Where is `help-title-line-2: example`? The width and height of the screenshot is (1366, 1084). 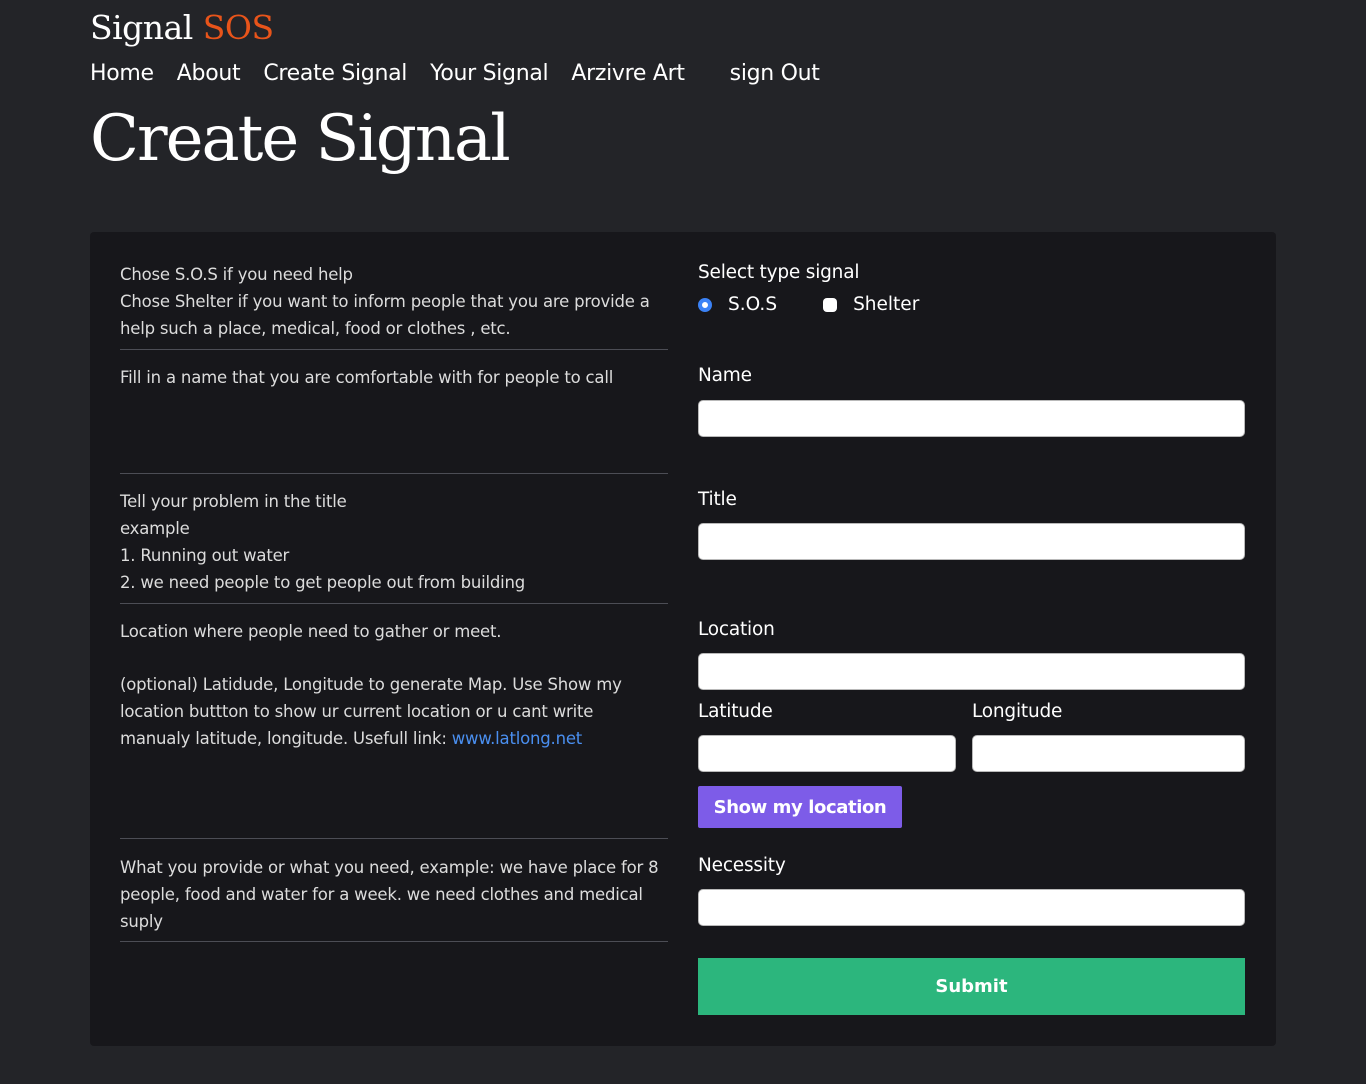
help-title-line-2: example is located at coordinates (155, 528).